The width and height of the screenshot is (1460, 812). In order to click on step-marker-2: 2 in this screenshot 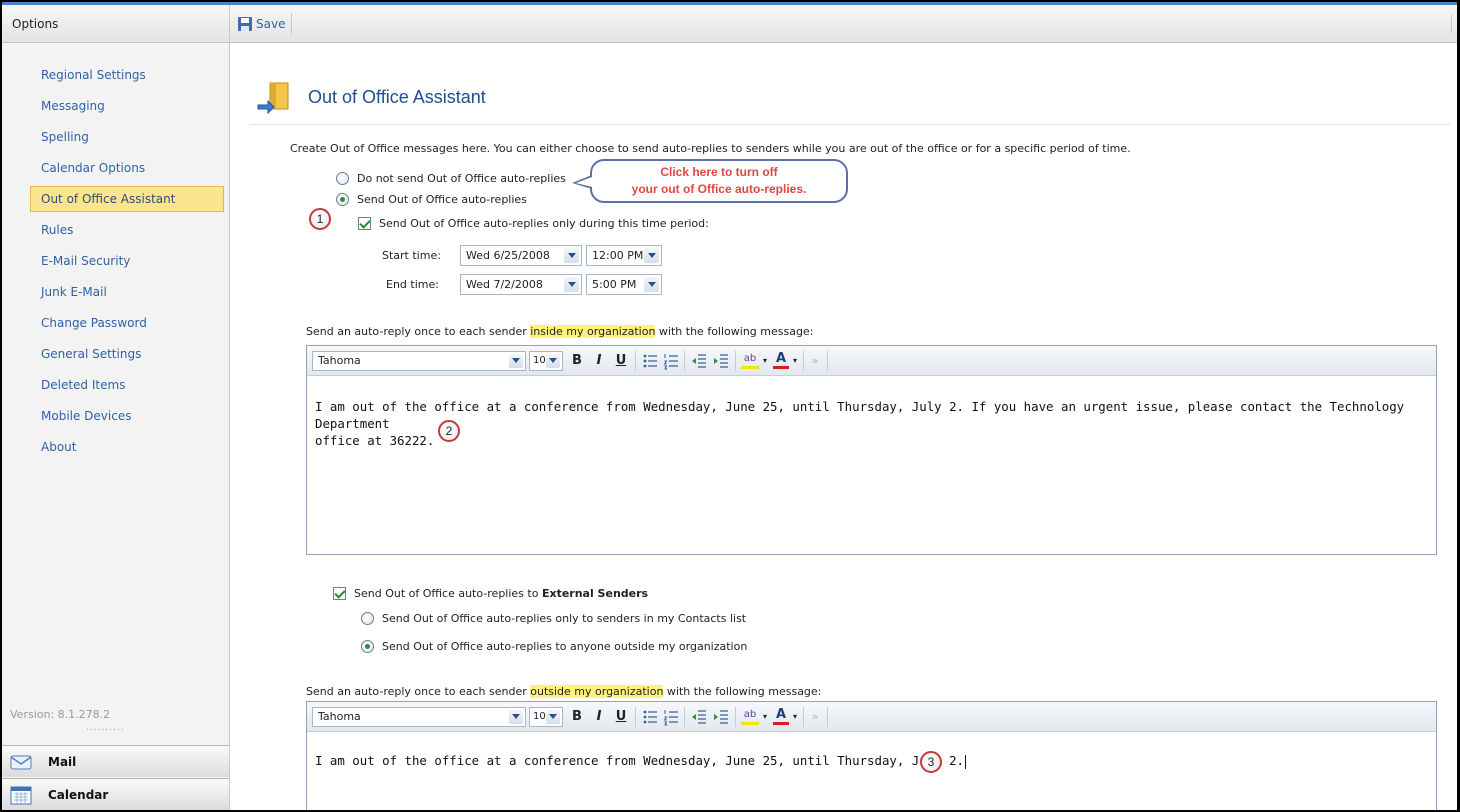, I will do `click(449, 431)`.